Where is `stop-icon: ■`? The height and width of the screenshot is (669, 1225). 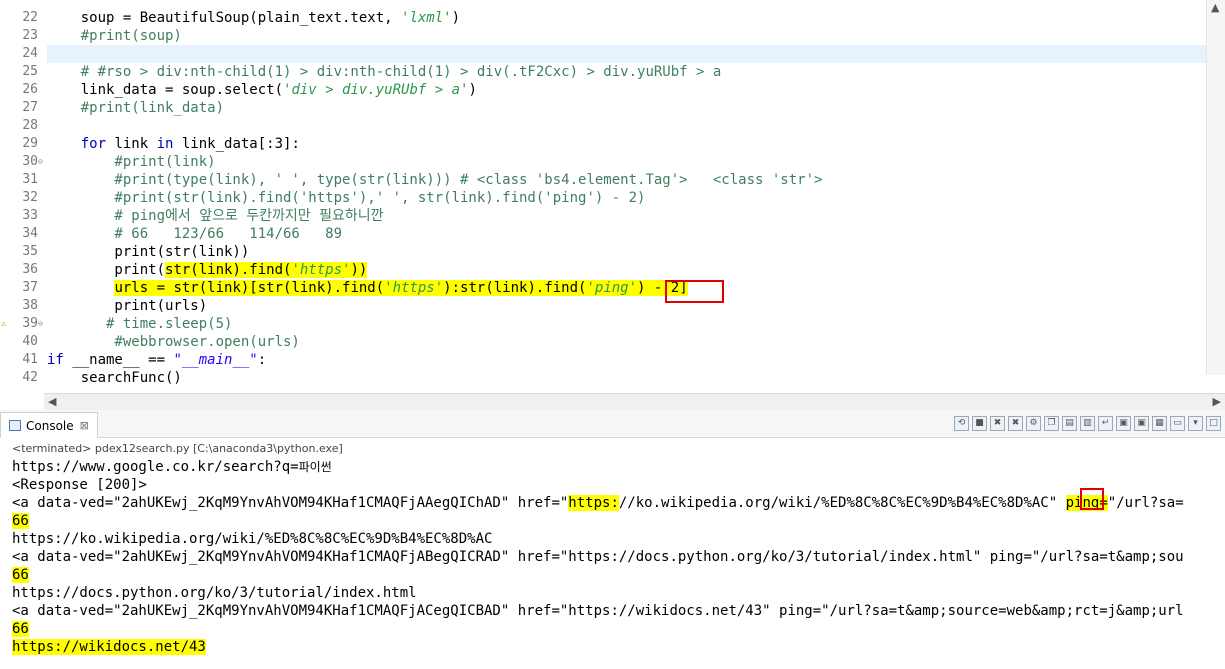 stop-icon: ■ is located at coordinates (979, 423).